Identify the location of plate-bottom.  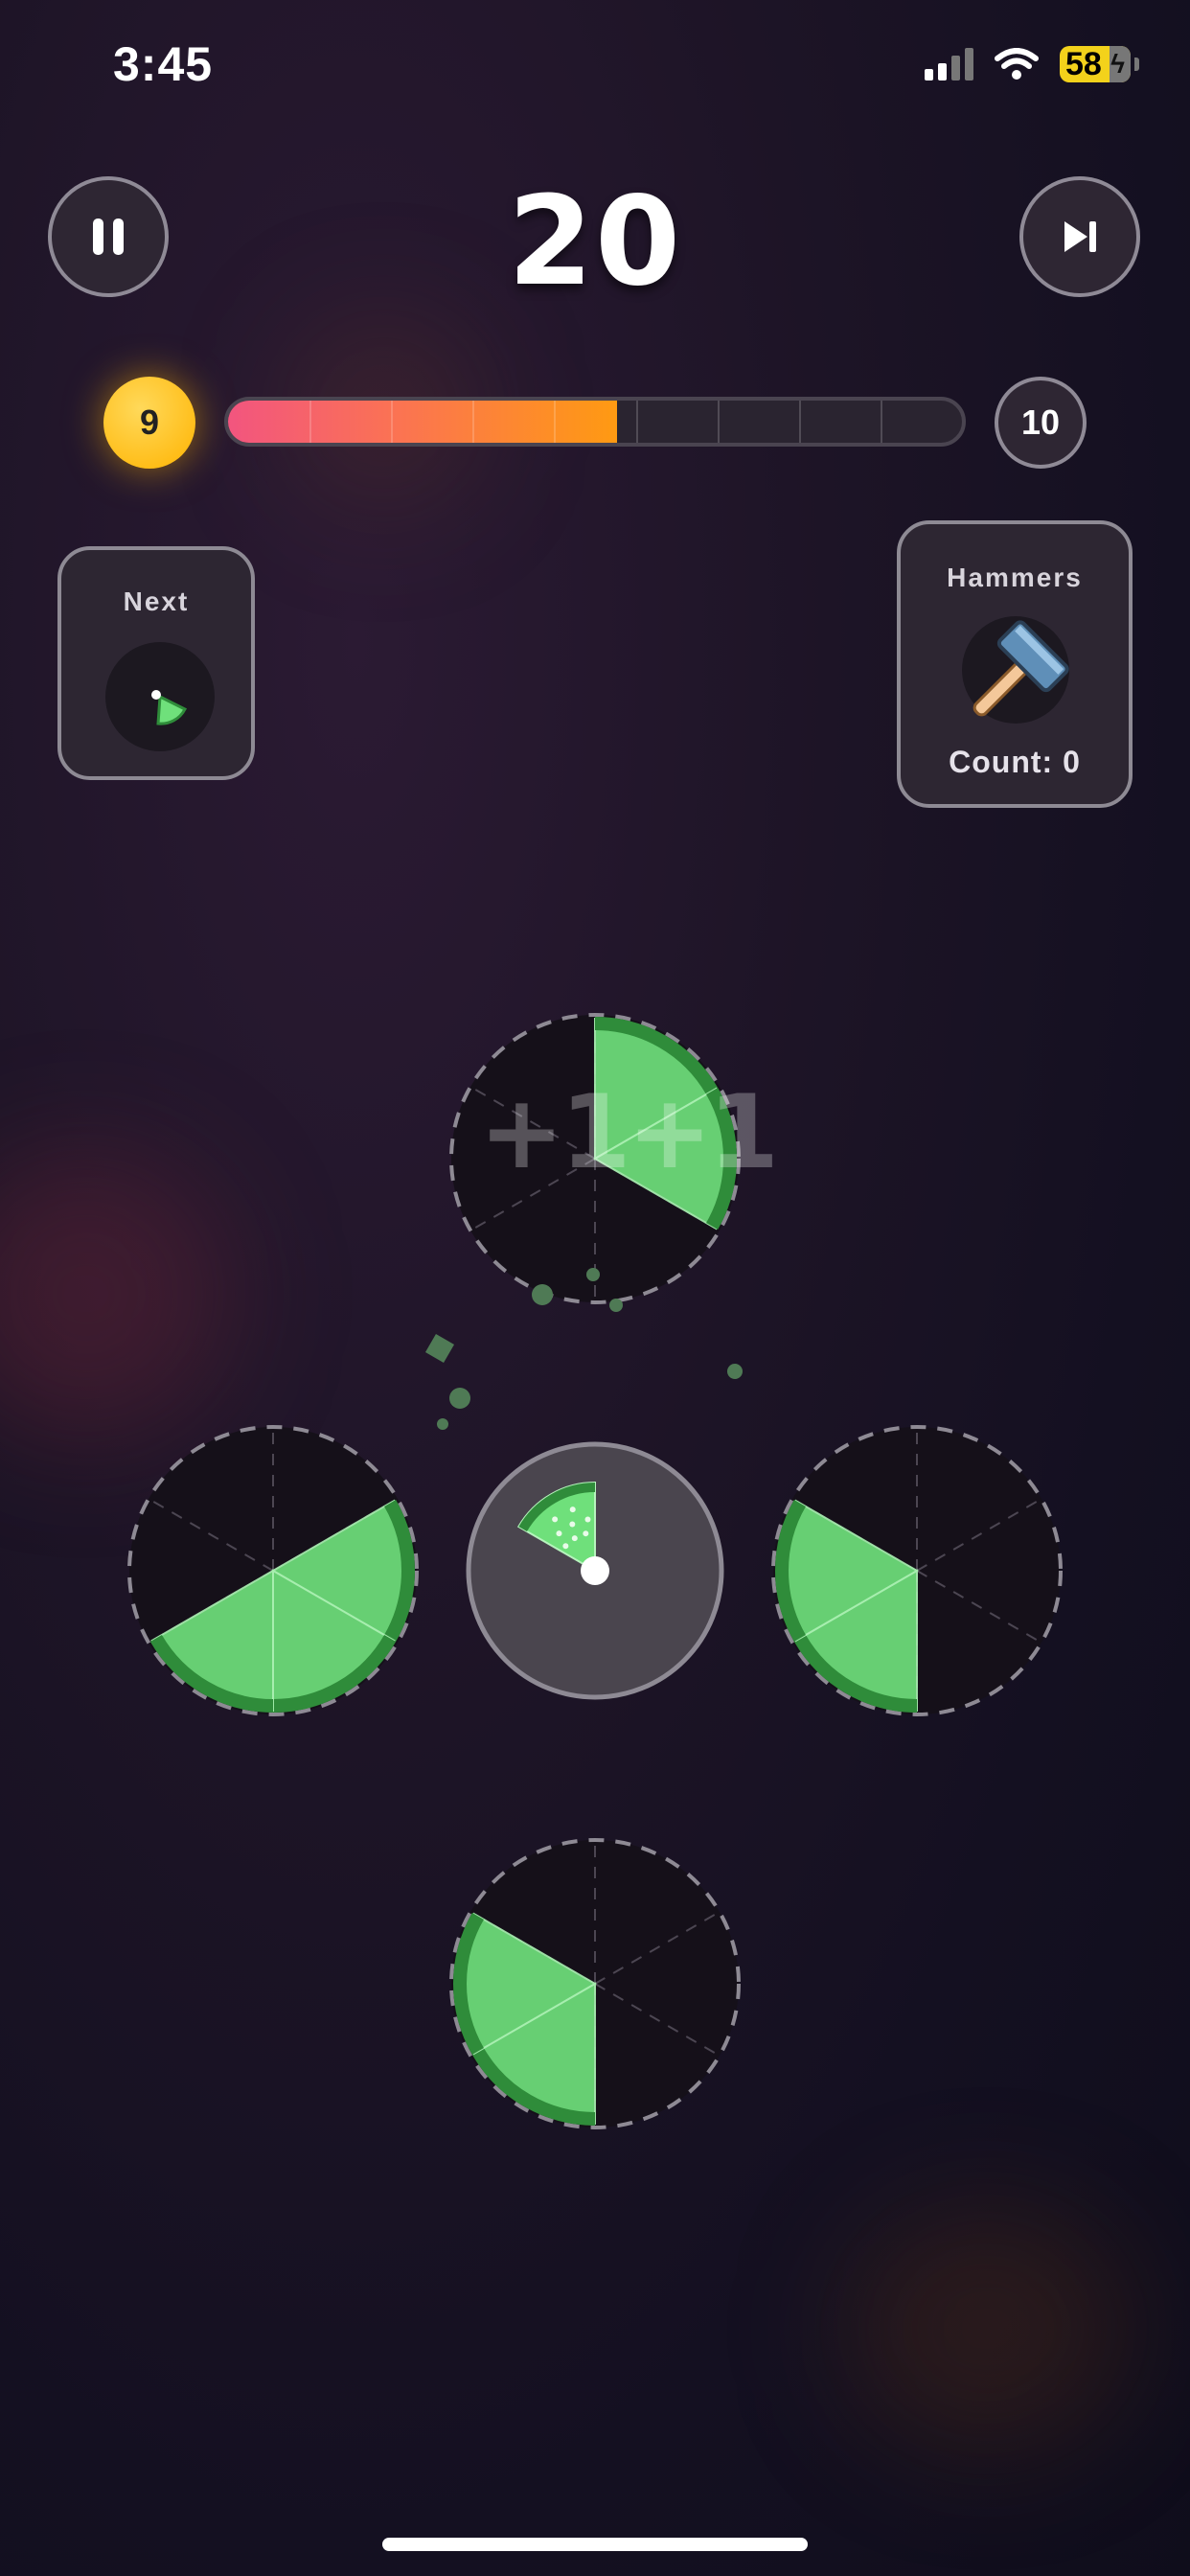
(595, 1983).